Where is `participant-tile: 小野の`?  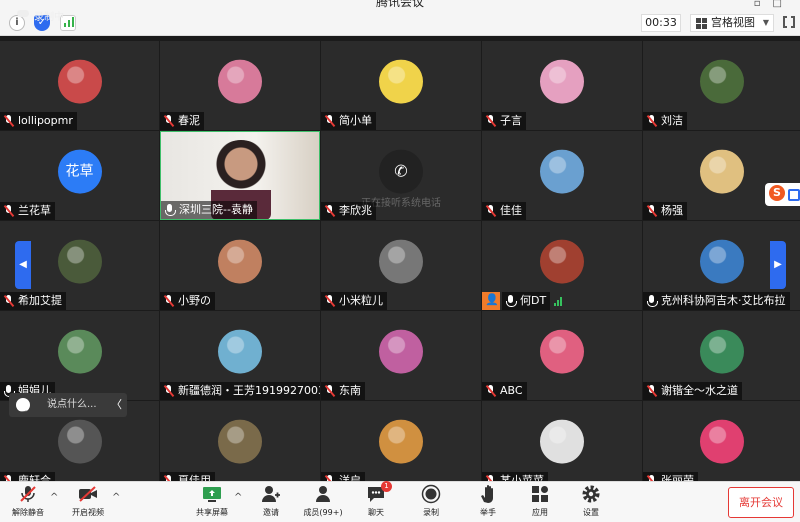 participant-tile: 小野の is located at coordinates (240, 265).